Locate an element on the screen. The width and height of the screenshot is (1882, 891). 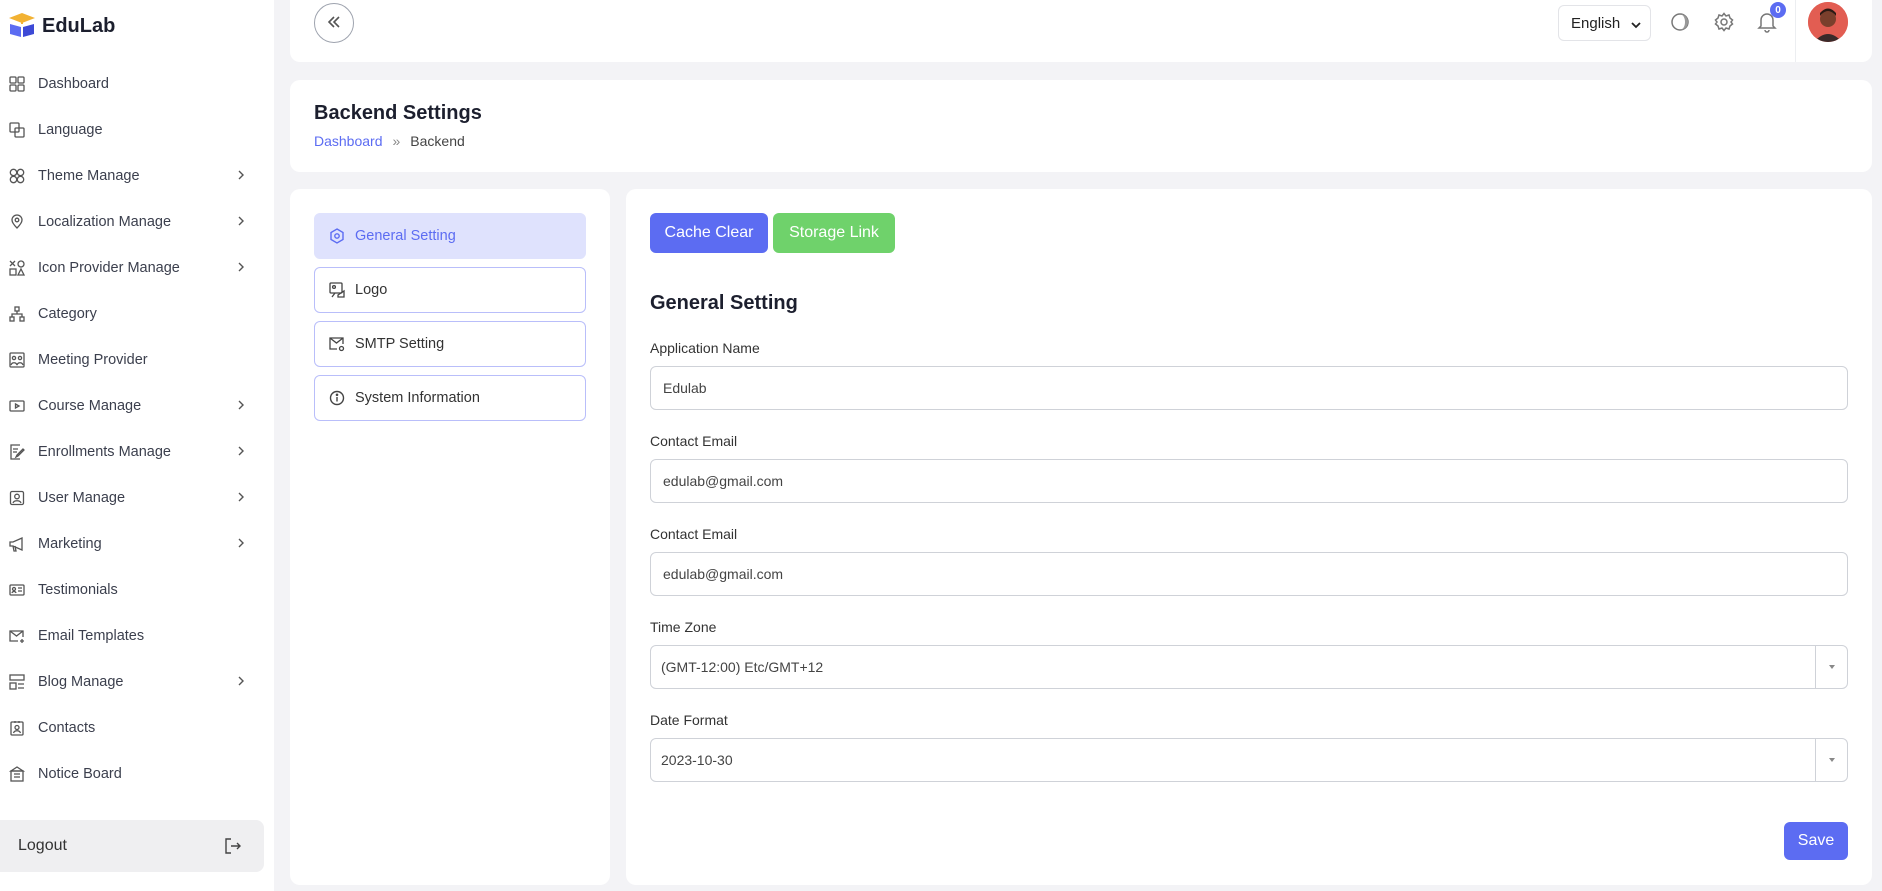
sidebar-item-label: Email Templates is located at coordinates (91, 636).